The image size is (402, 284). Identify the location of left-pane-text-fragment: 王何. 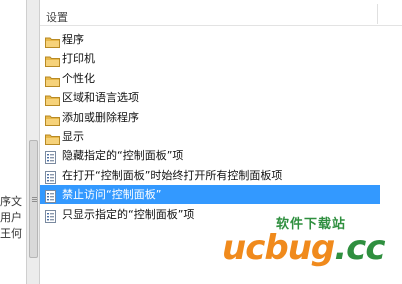
(11, 233).